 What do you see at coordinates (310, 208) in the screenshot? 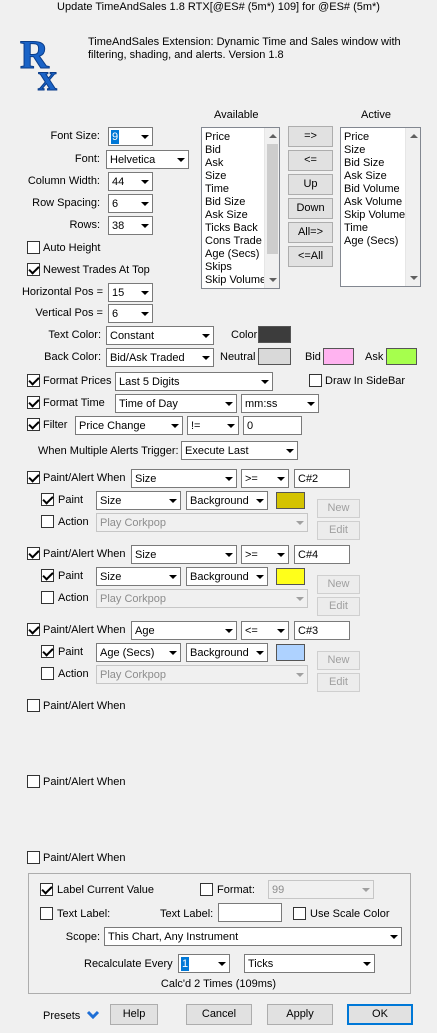
I see `move-down-button: Down` at bounding box center [310, 208].